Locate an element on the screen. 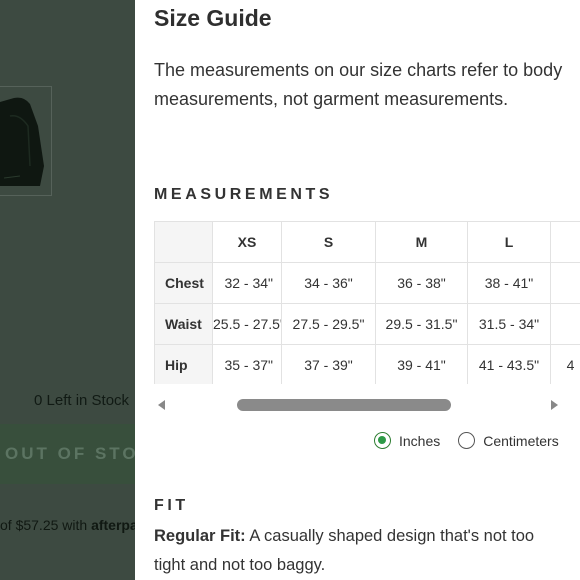 Image resolution: width=580 pixels, height=580 pixels. table-header-row: XS S M L is located at coordinates (367, 242).